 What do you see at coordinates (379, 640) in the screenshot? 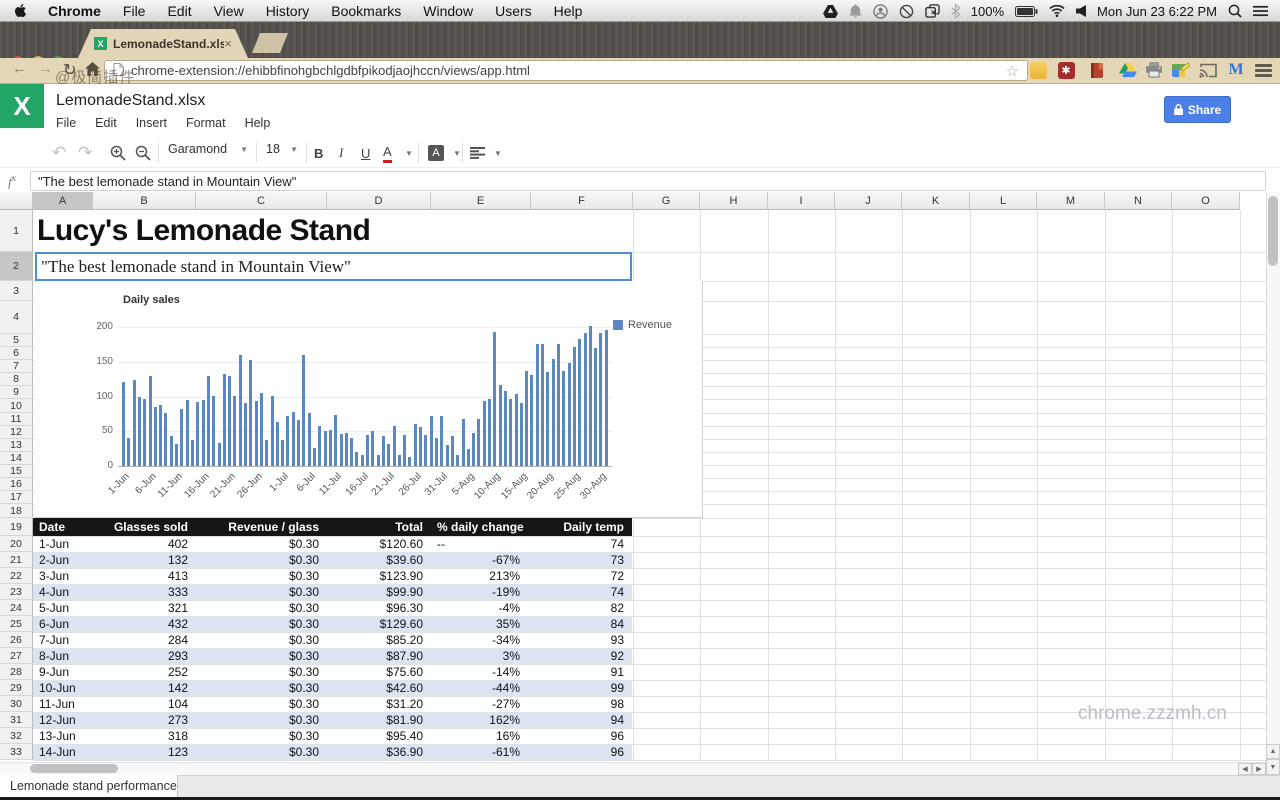
I see `table-cell: $85.20` at bounding box center [379, 640].